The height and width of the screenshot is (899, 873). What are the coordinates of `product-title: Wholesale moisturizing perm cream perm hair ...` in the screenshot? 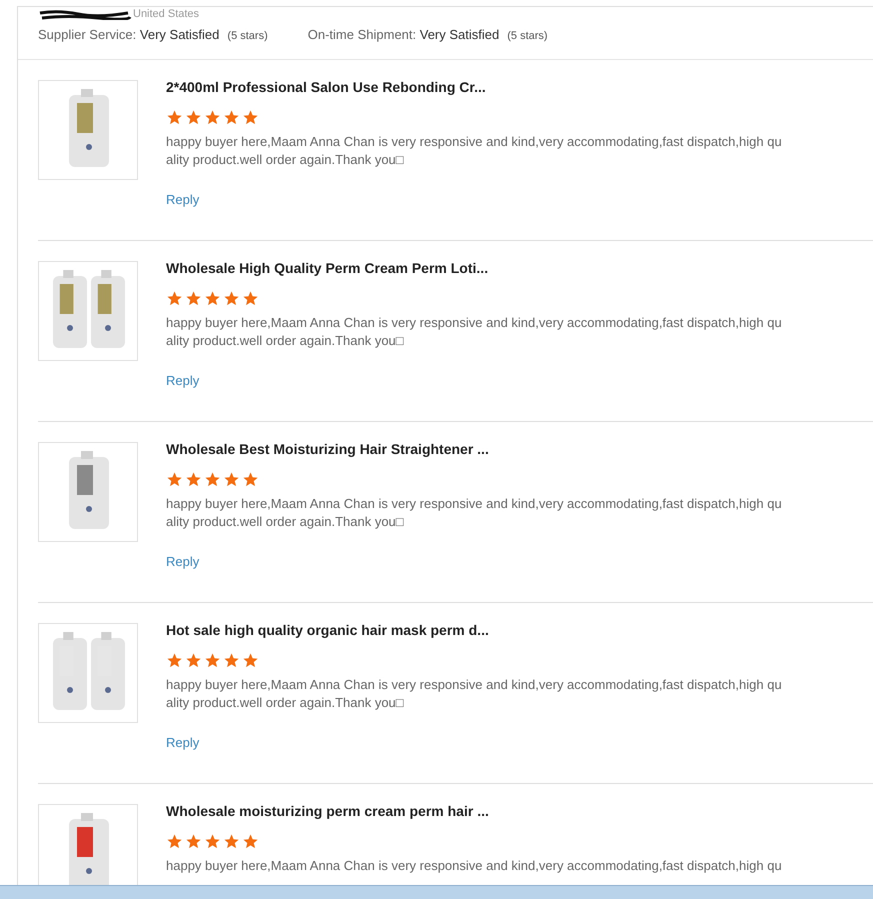 It's located at (474, 811).